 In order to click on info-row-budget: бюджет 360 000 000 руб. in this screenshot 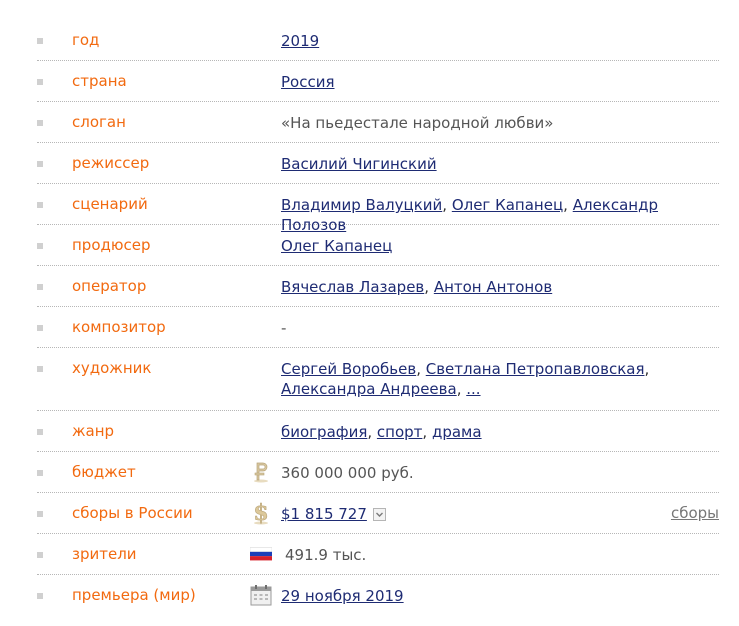, I will do `click(378, 472)`.